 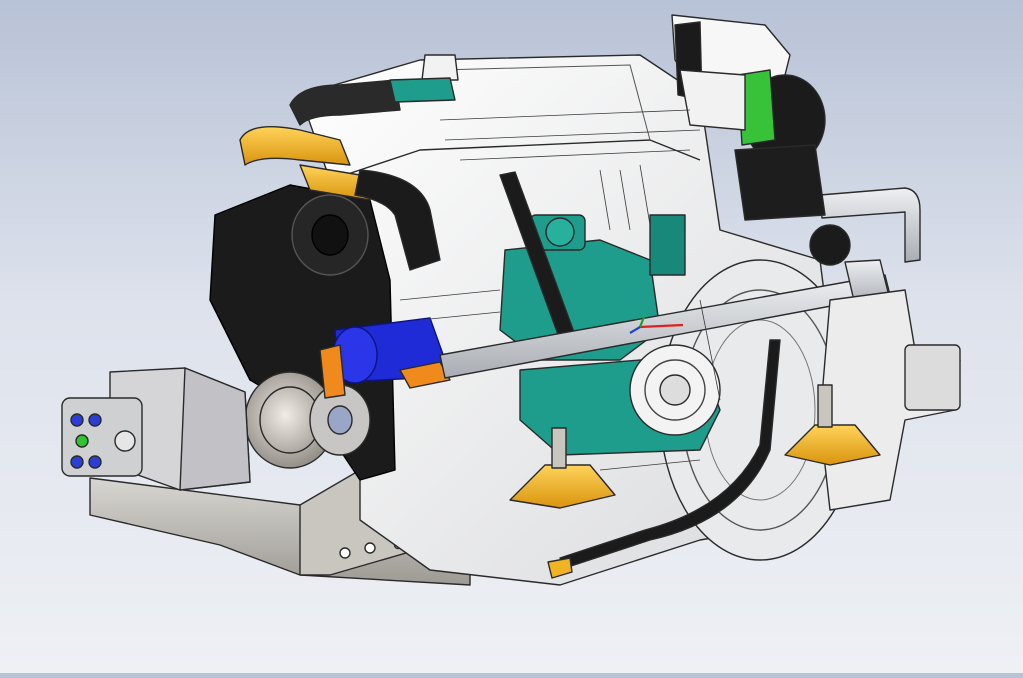 I want to click on gearbox, so click(x=885, y=367).